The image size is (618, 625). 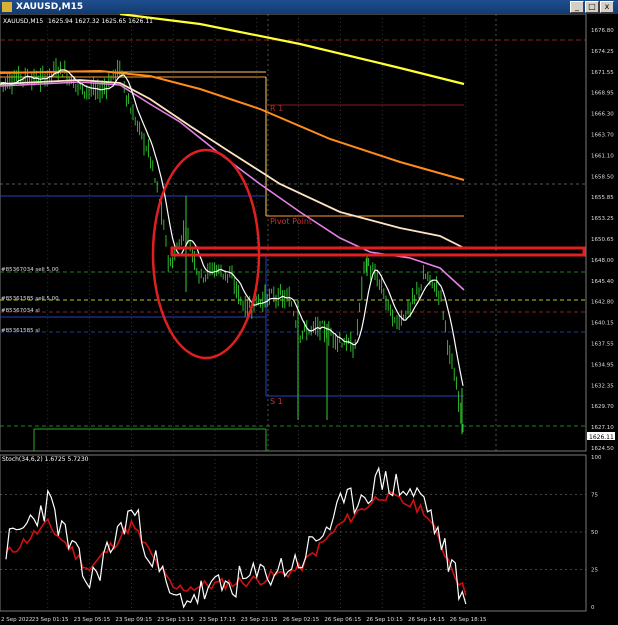 What do you see at coordinates (23, 21) in the screenshot?
I see `chart-symbol: XAUUSD,M15` at bounding box center [23, 21].